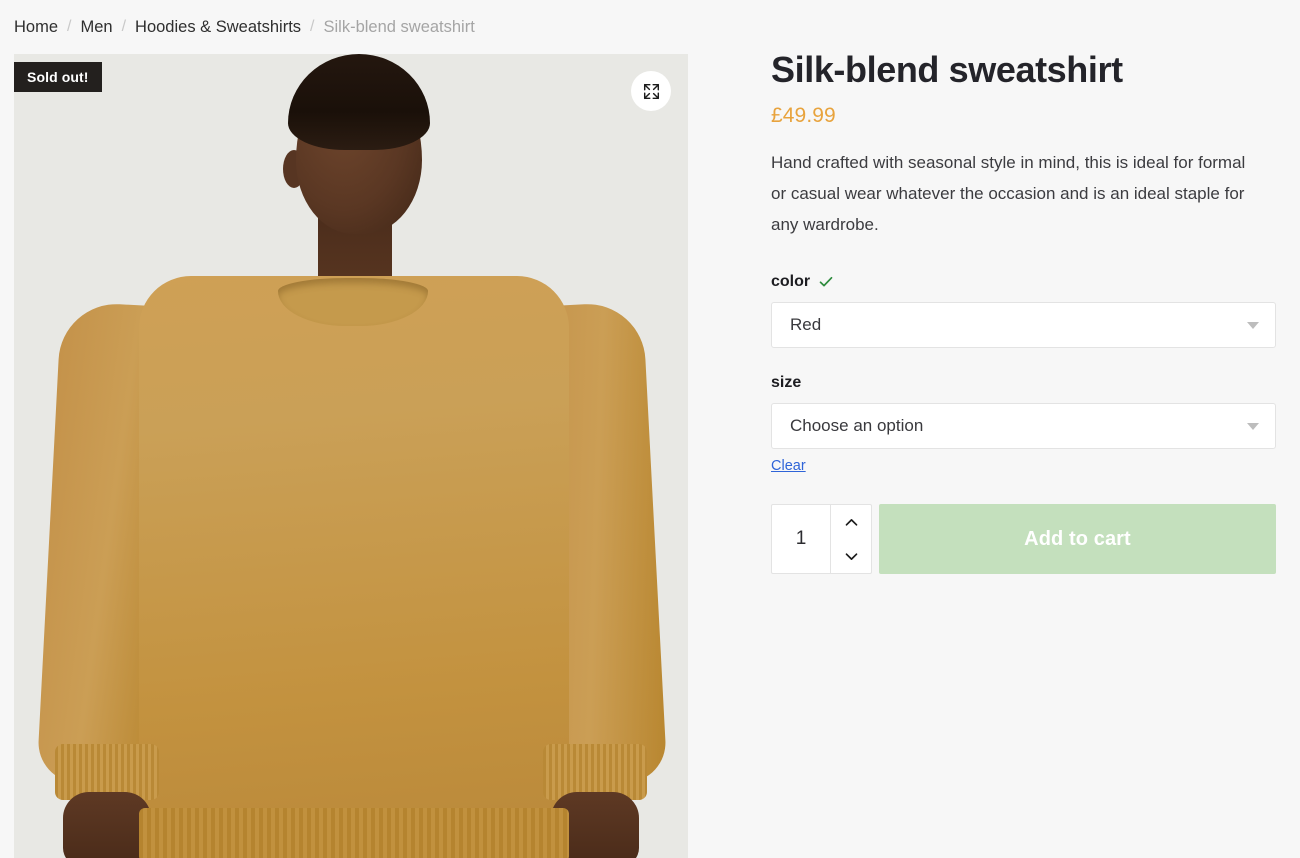 Image resolution: width=1300 pixels, height=858 pixels. Describe the element at coordinates (1077, 539) in the screenshot. I see `add-to-cart-button: Add to cart` at that location.